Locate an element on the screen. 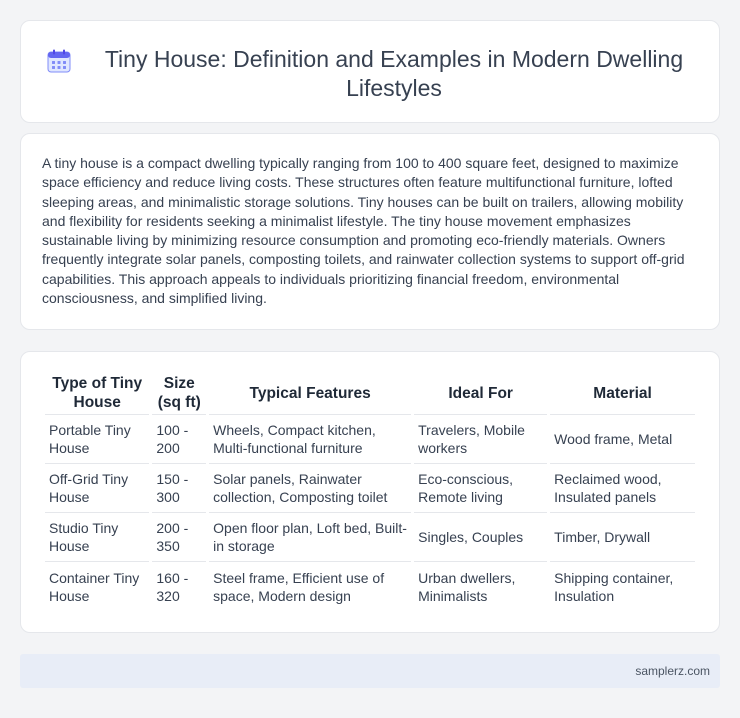  header-size: Size (sq ft) is located at coordinates (179, 393).